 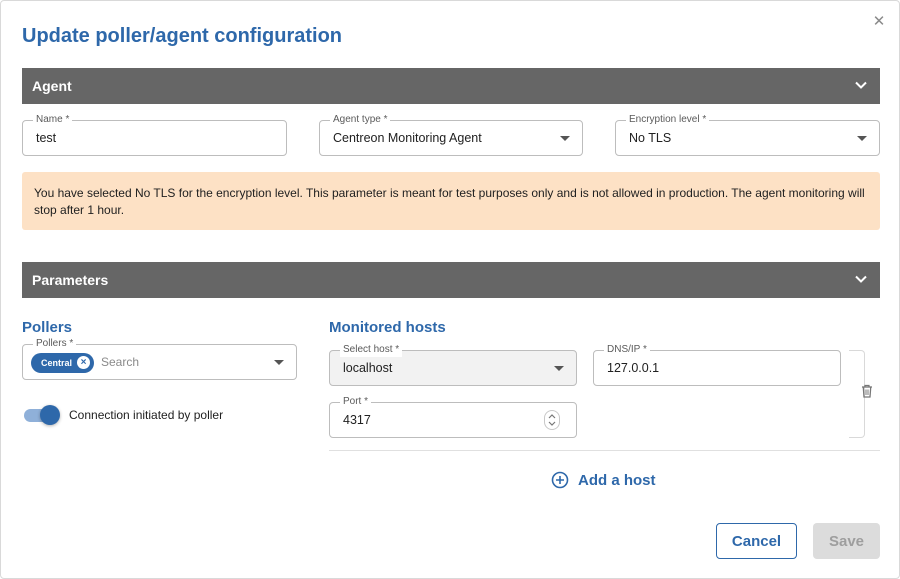 I want to click on dns-ip-field: DNS/IP * 127.0.0.1, so click(x=717, y=364).